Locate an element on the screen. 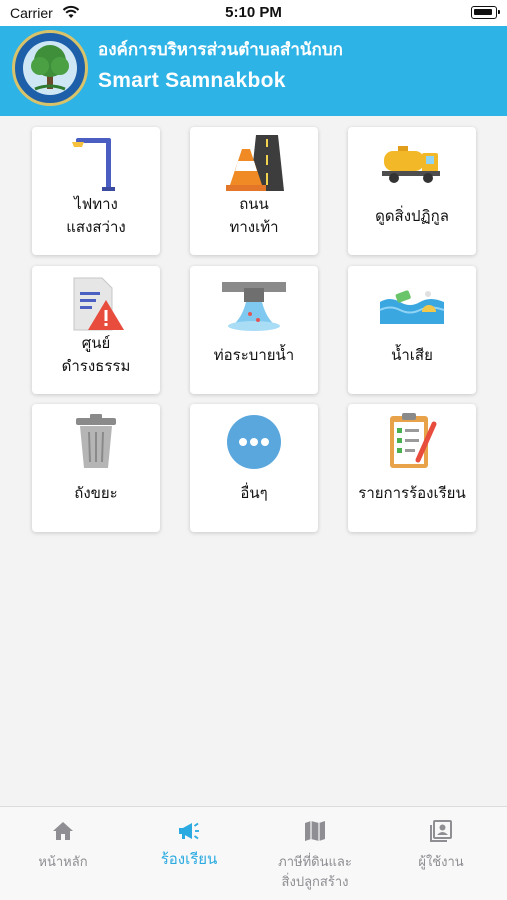  road-cone-icon is located at coordinates (255, 163).